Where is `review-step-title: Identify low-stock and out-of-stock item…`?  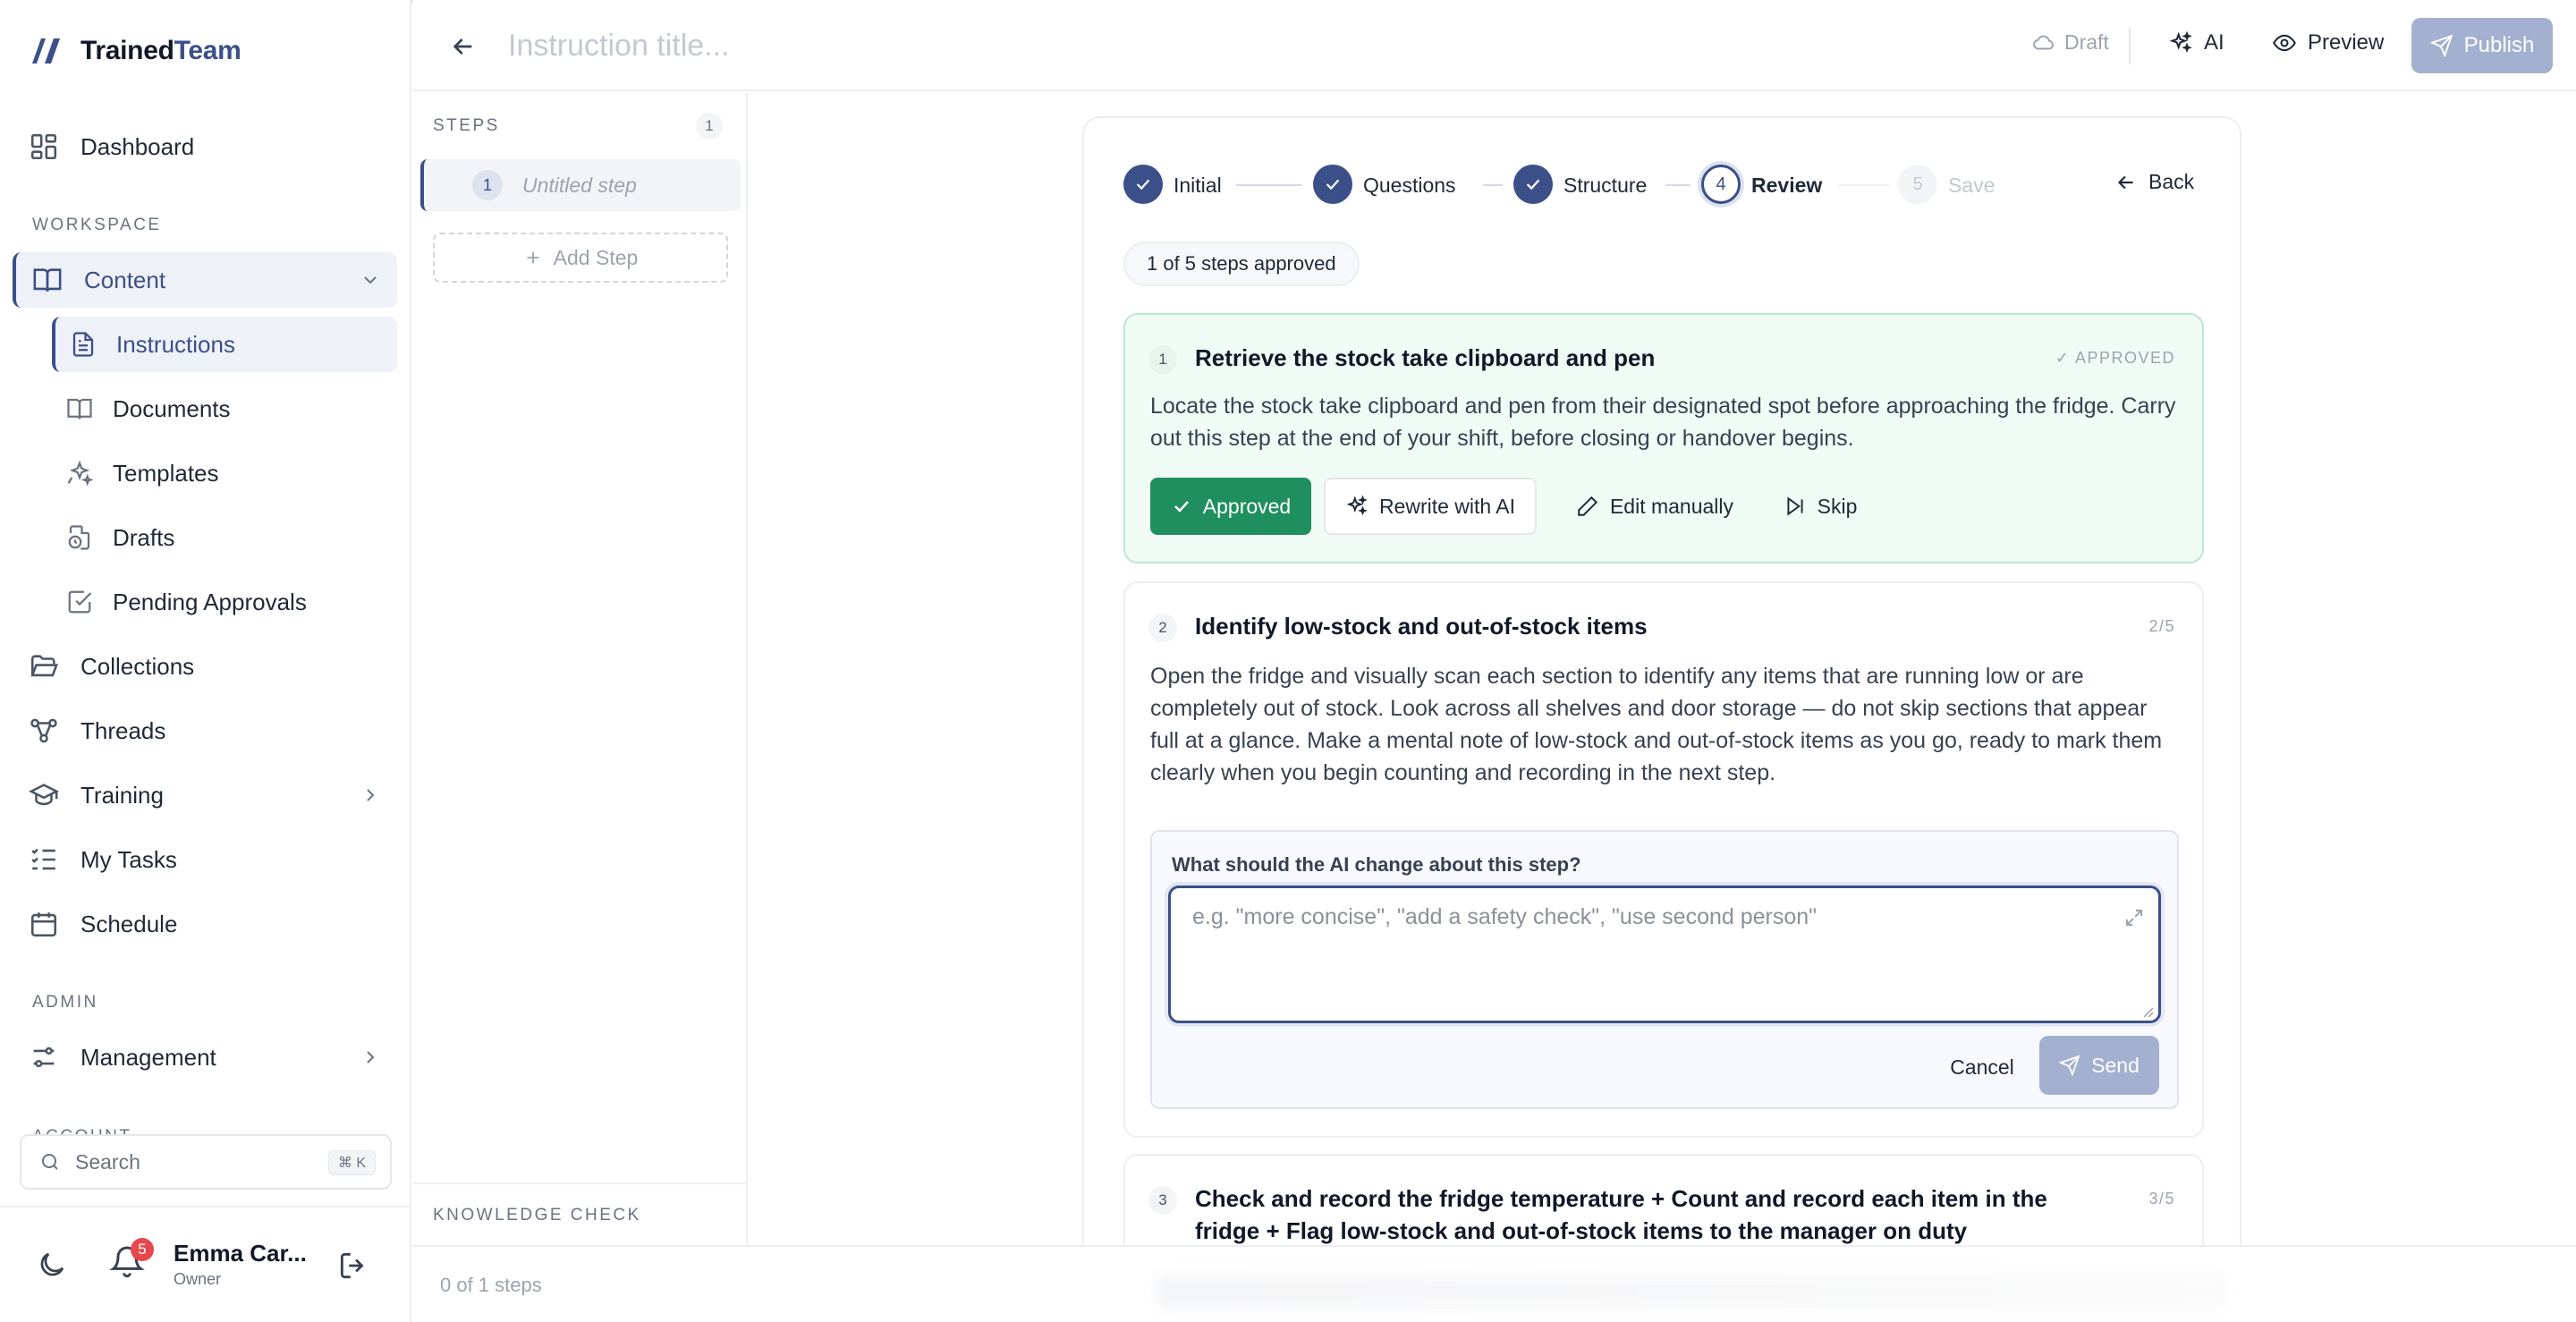 review-step-title: Identify low-stock and out-of-stock item… is located at coordinates (1421, 627).